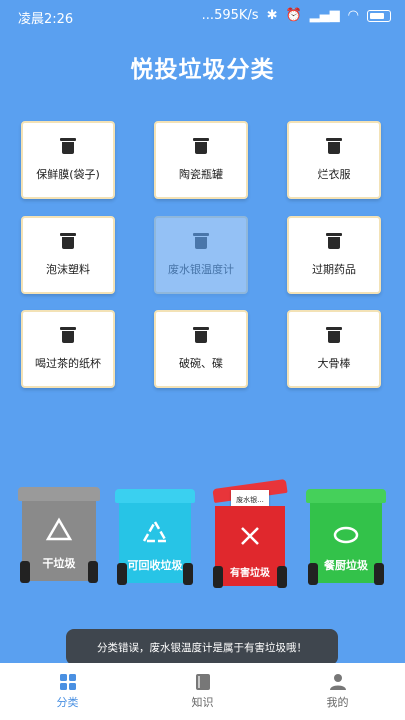 This screenshot has height=720, width=405. I want to click on bluetooth-icon: ✱, so click(272, 15).